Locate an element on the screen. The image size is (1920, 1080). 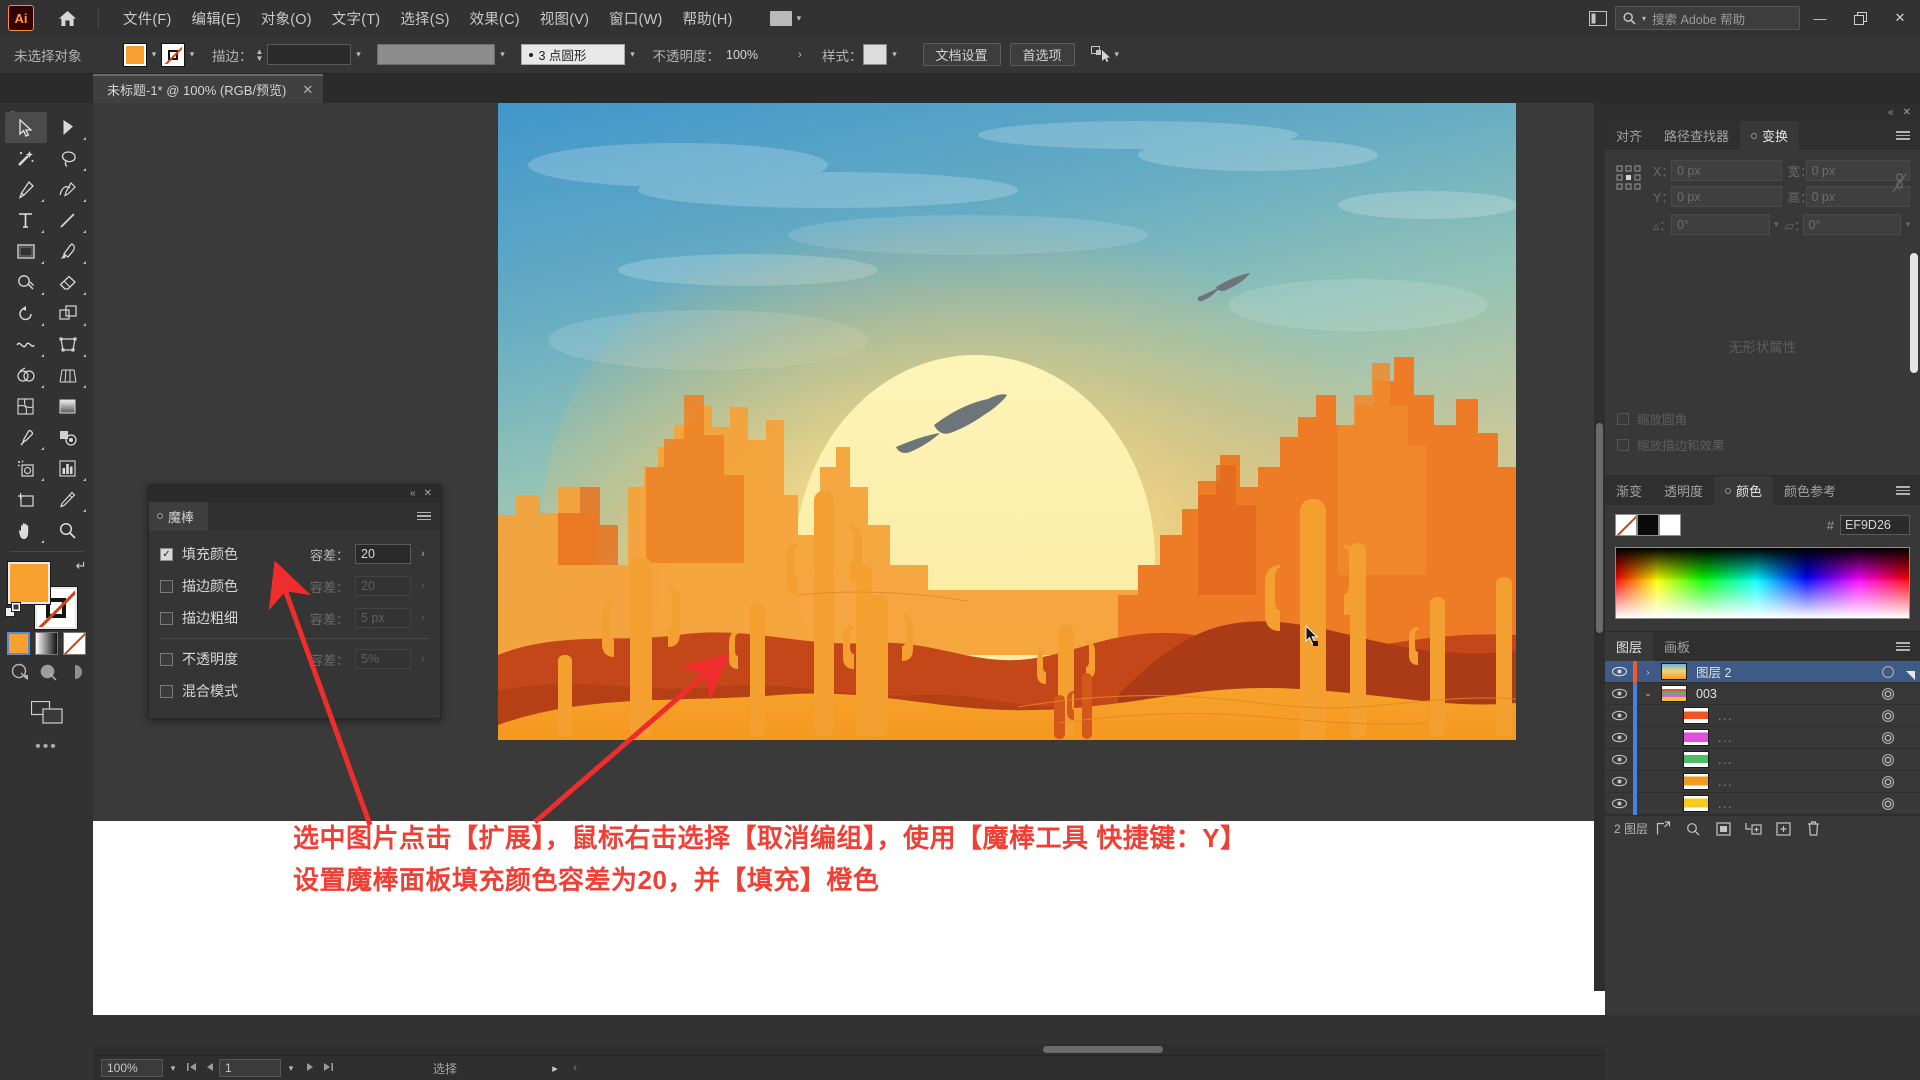
tab-magic-wand: 魔棒 is located at coordinates (179, 516).